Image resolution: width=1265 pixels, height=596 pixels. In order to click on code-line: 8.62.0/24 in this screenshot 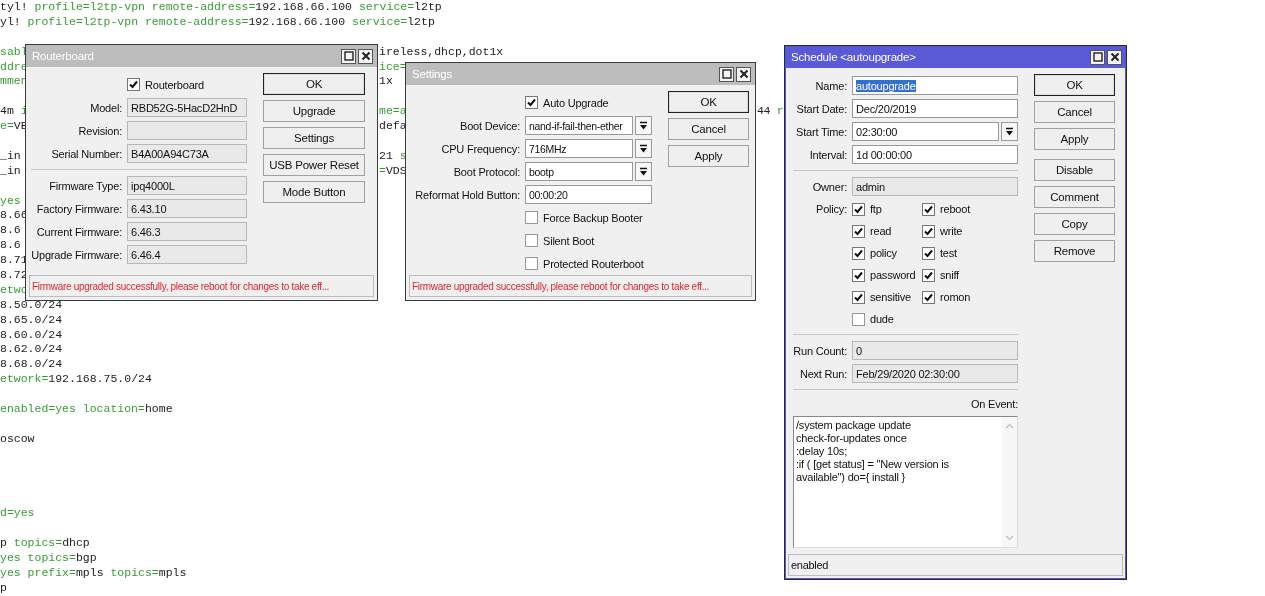, I will do `click(31, 349)`.